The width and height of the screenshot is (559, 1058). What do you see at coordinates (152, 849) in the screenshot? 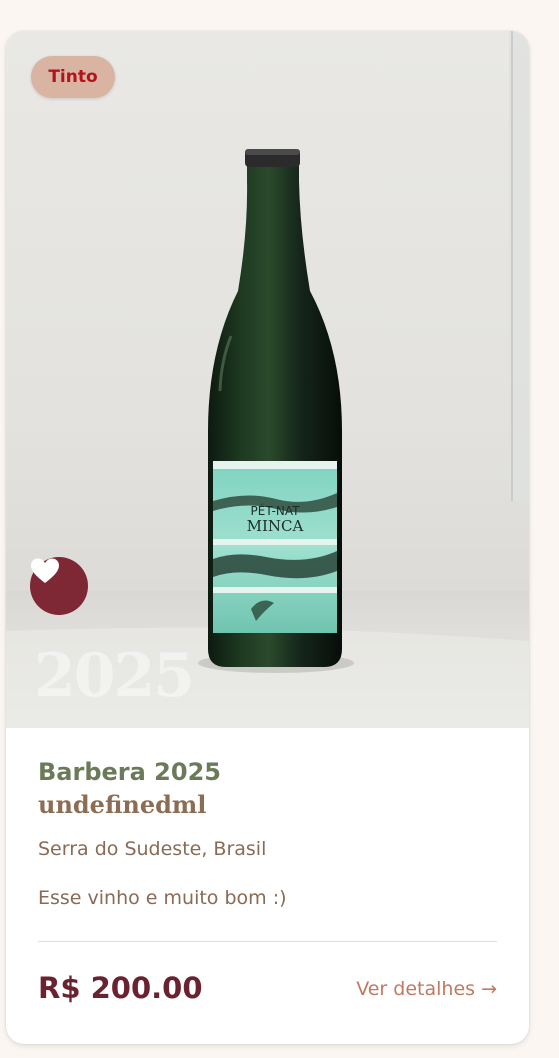
I see `wine-region: Serra do Sudeste, Brasil` at bounding box center [152, 849].